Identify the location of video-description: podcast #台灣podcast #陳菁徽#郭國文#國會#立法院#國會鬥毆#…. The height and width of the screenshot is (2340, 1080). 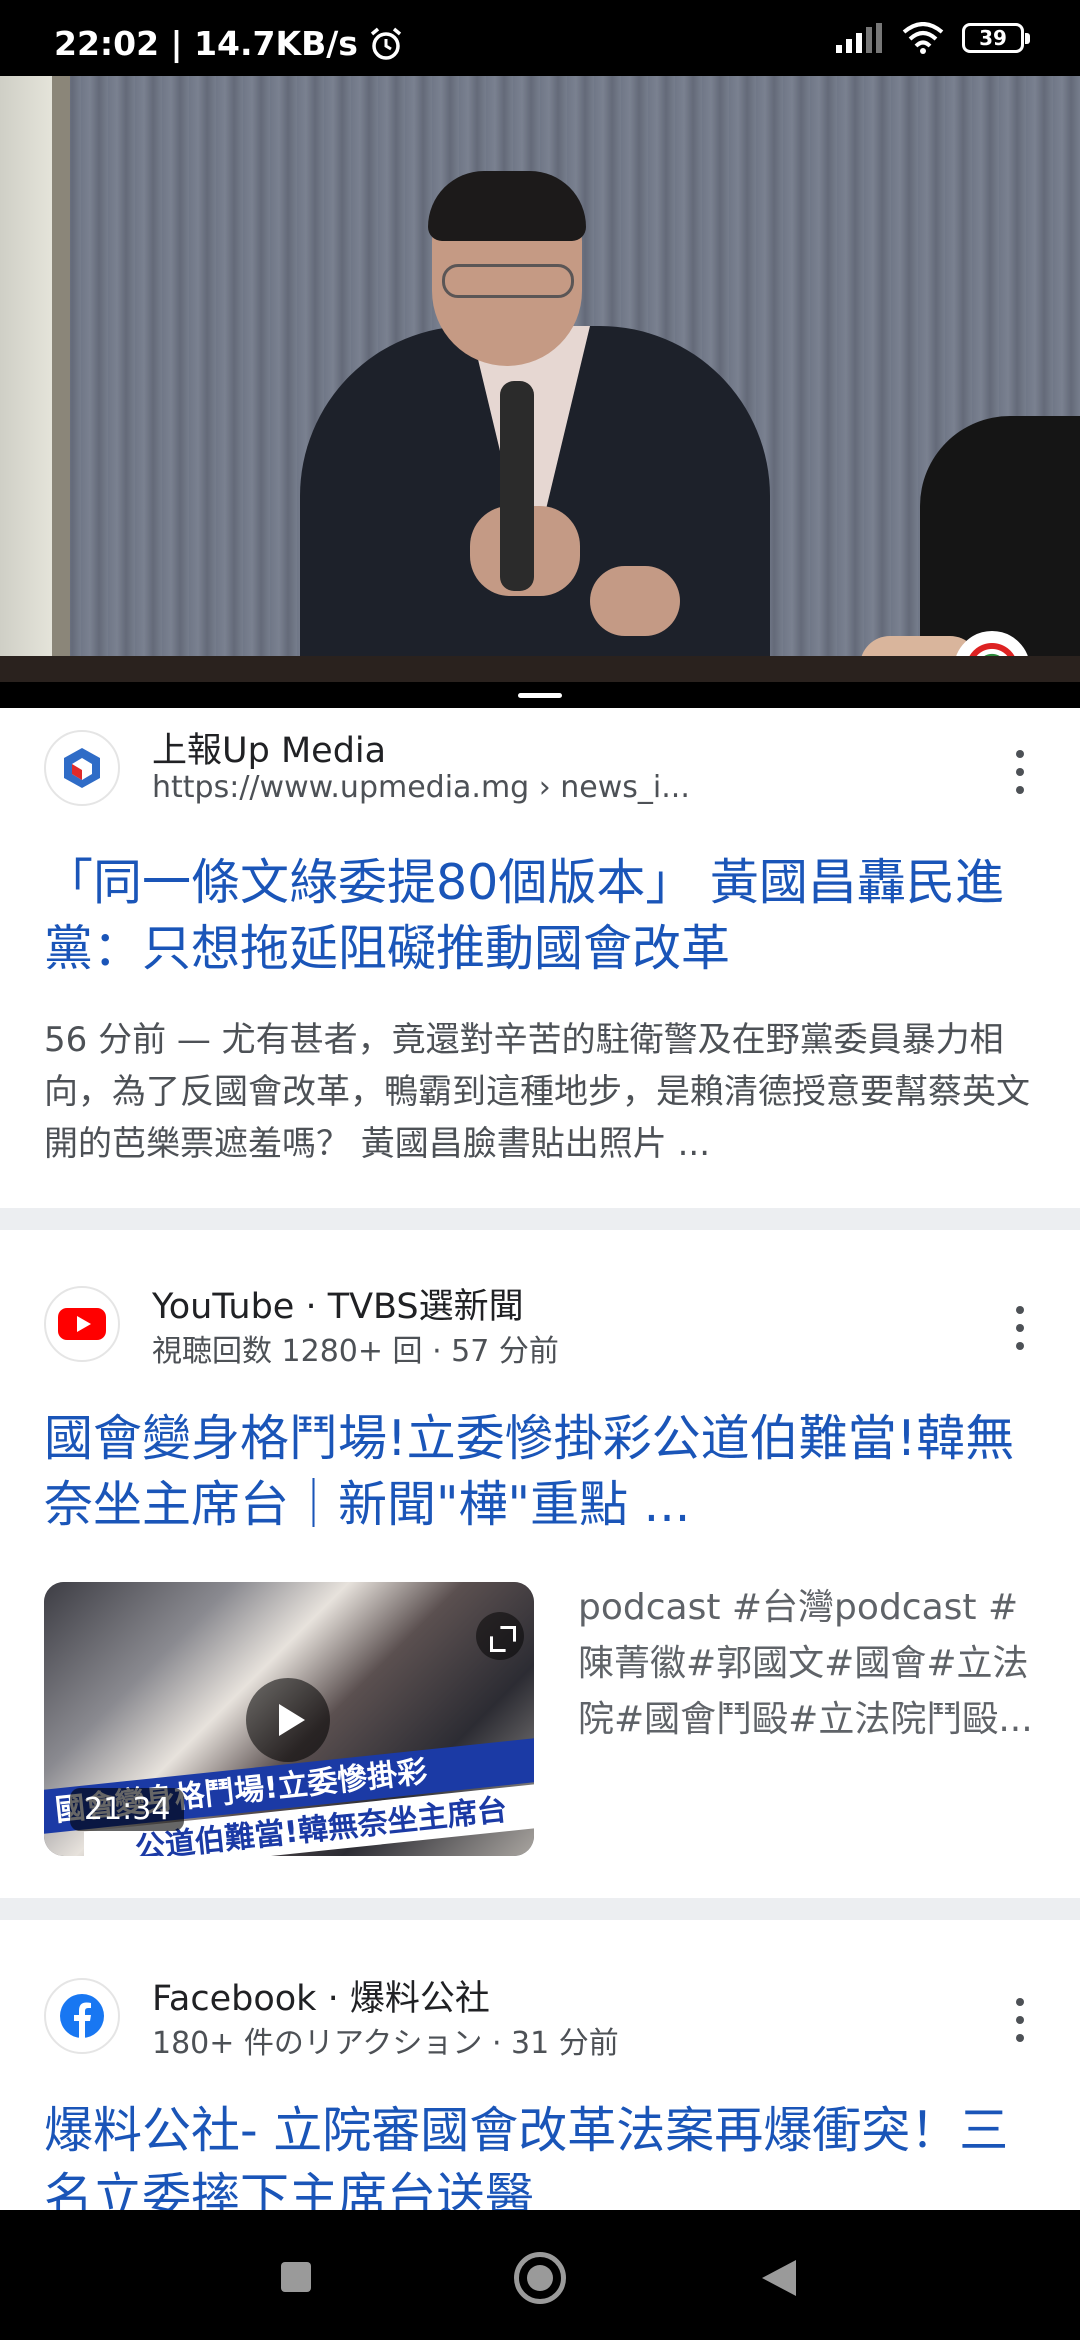
(805, 1663).